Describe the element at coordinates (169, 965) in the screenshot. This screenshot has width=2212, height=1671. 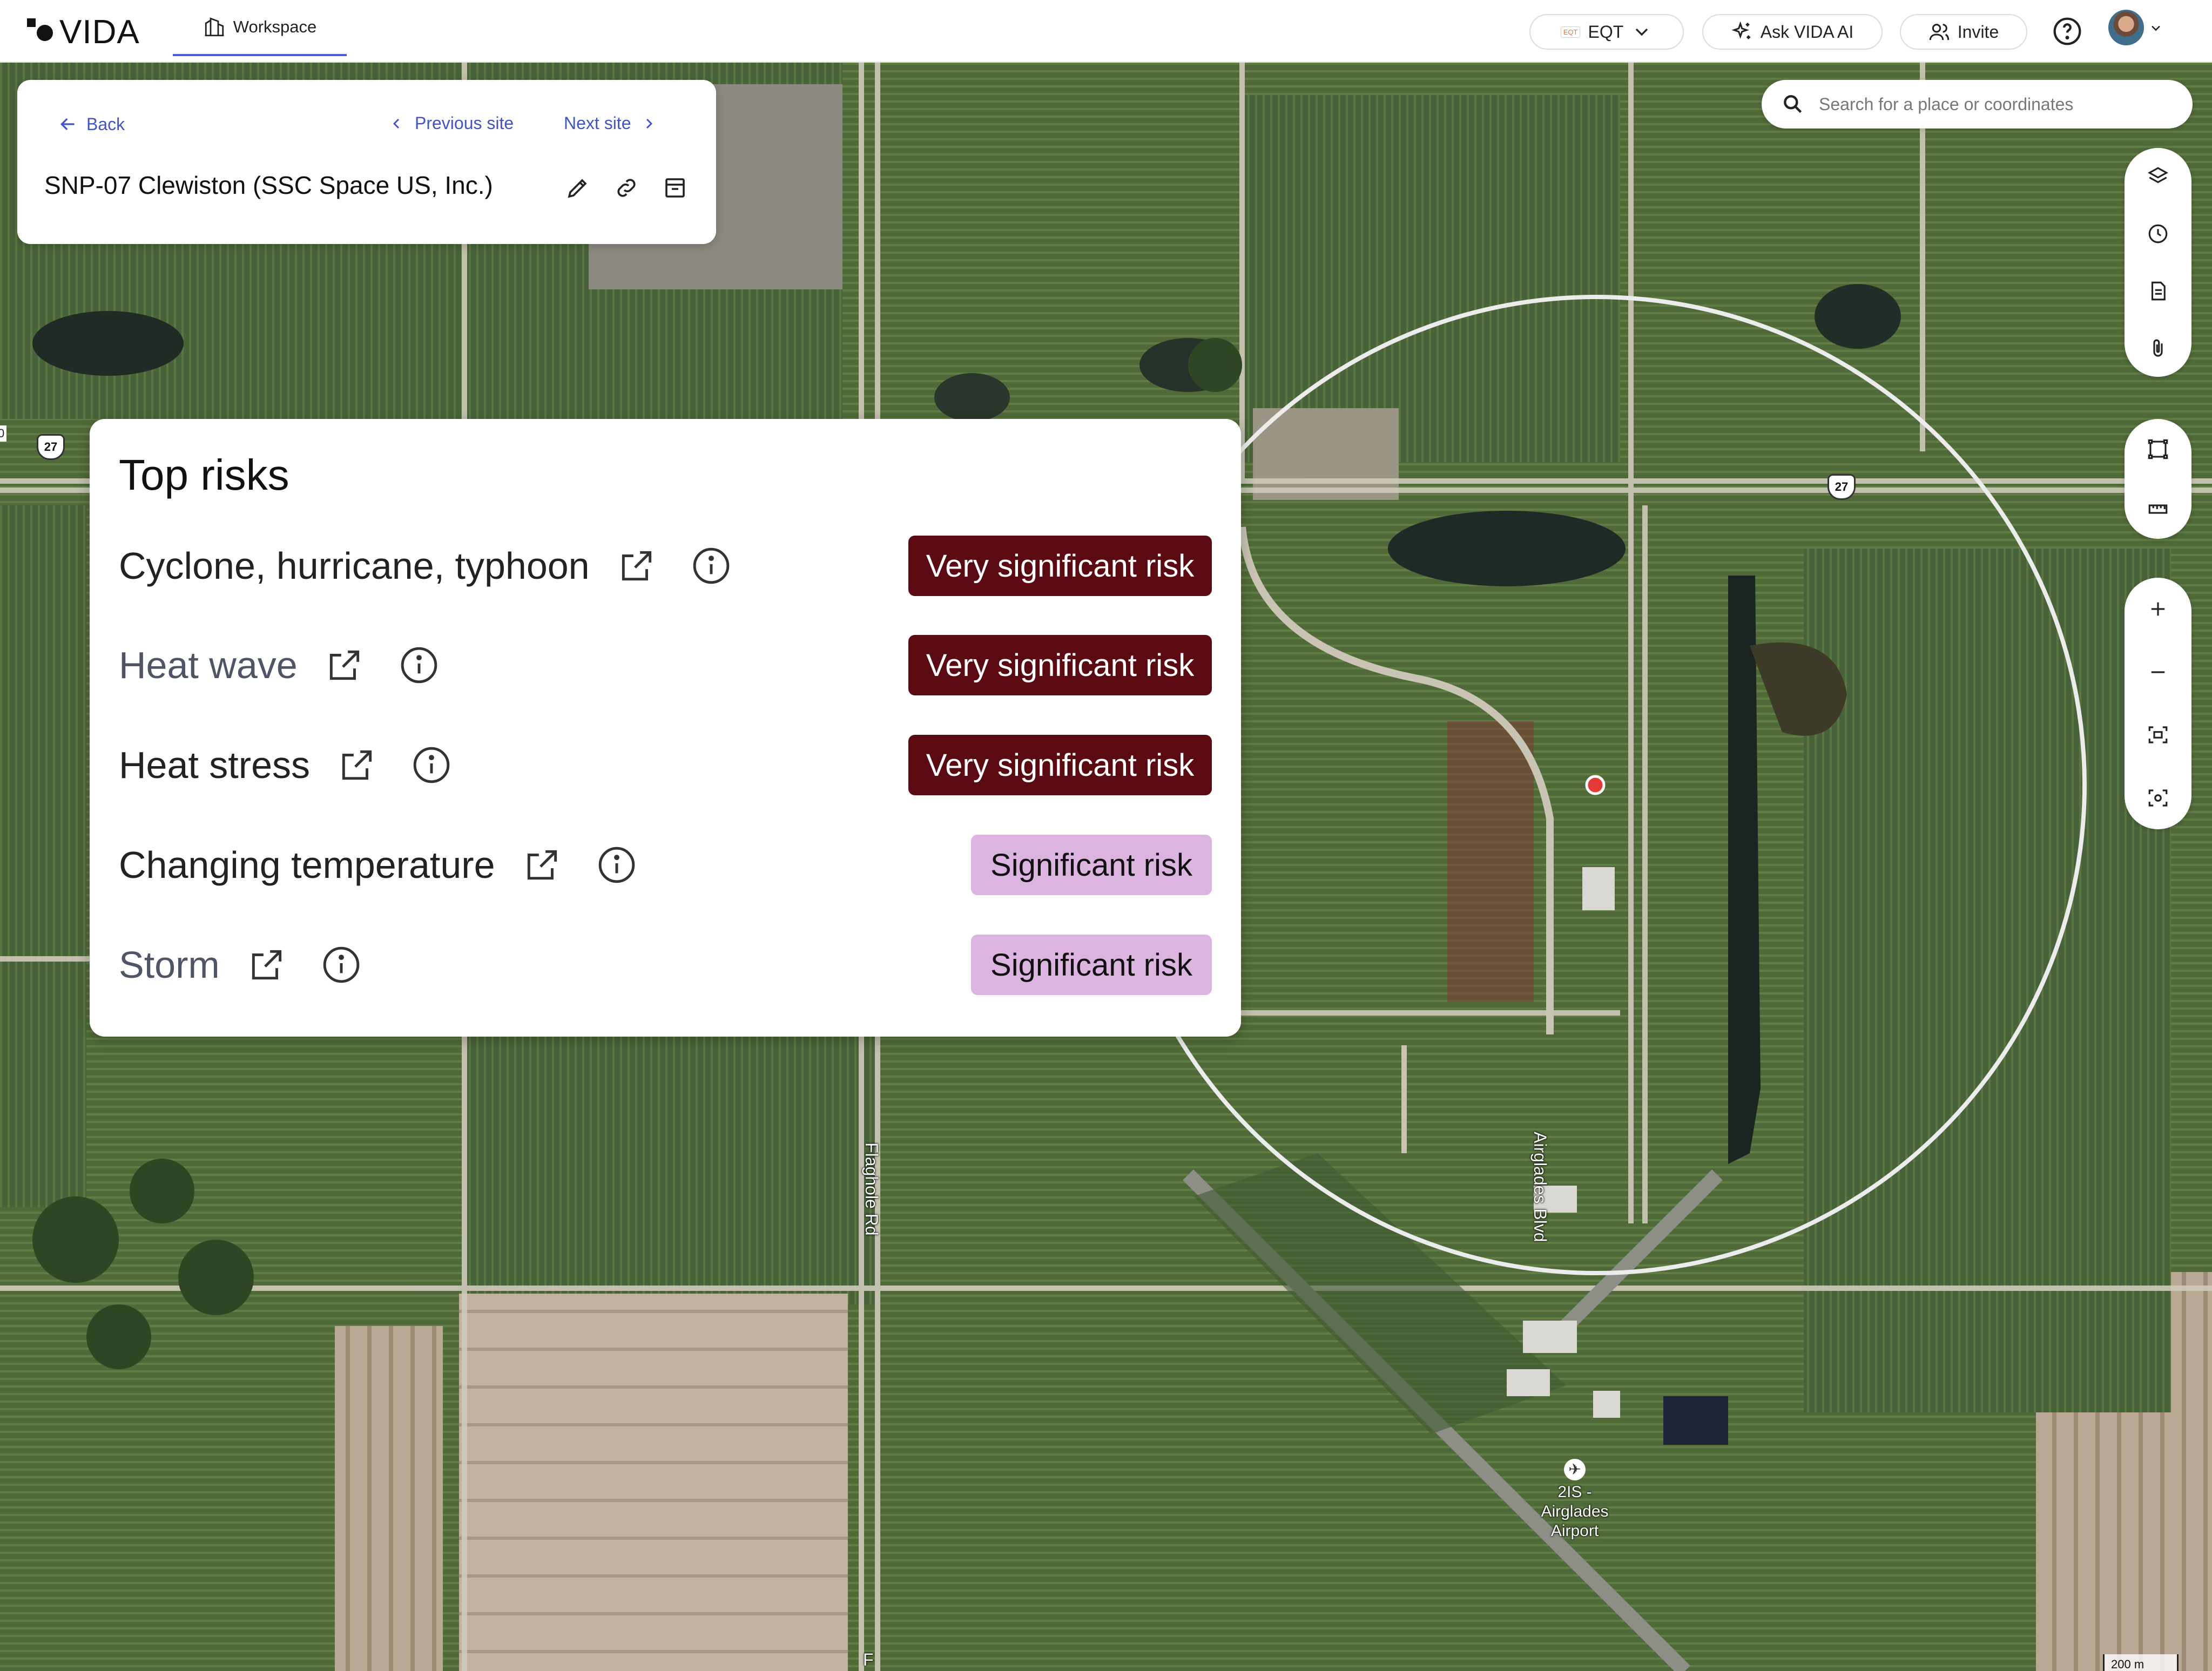
I see `risk-name: Storm` at that location.